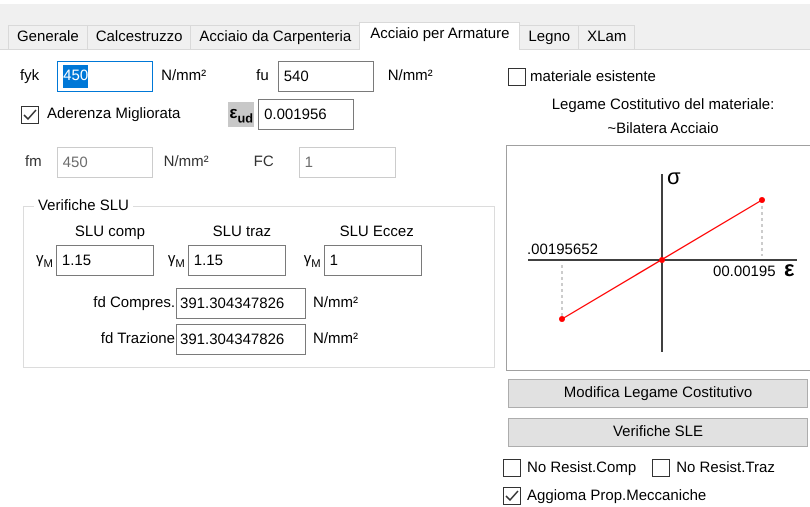  I want to click on tab: Generale, so click(48, 37).